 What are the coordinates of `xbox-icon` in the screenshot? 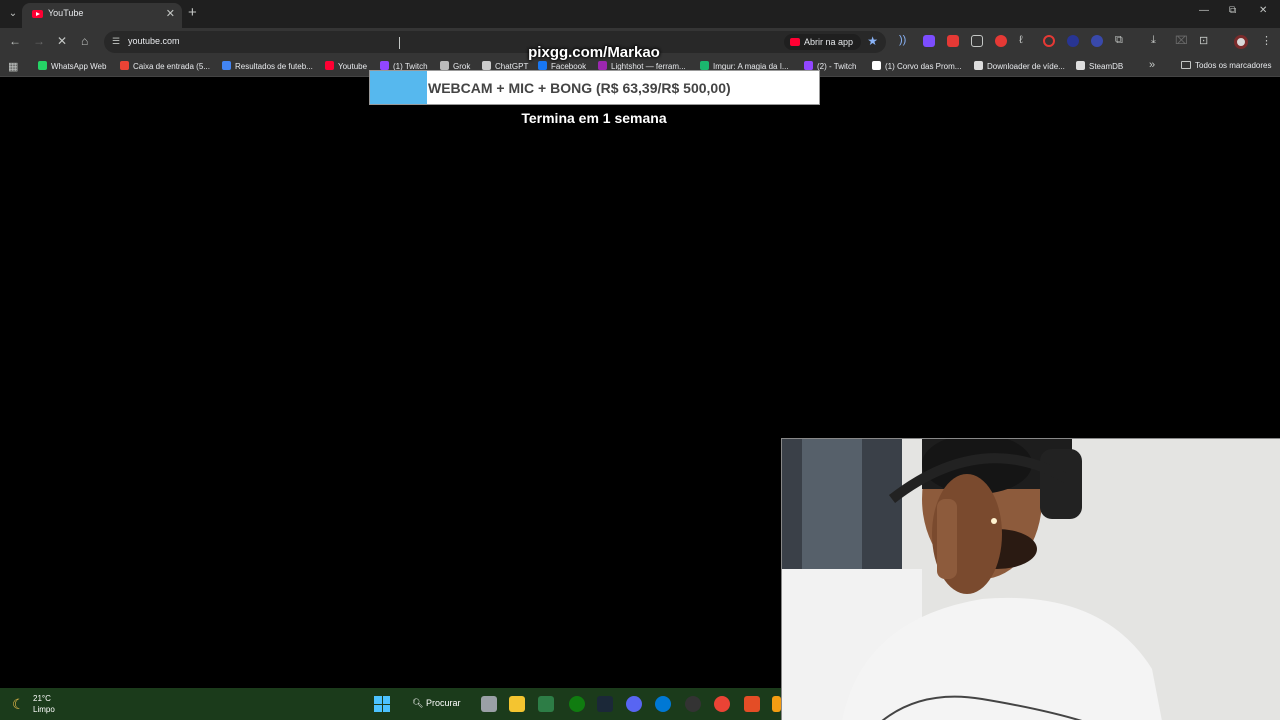 It's located at (577, 704).